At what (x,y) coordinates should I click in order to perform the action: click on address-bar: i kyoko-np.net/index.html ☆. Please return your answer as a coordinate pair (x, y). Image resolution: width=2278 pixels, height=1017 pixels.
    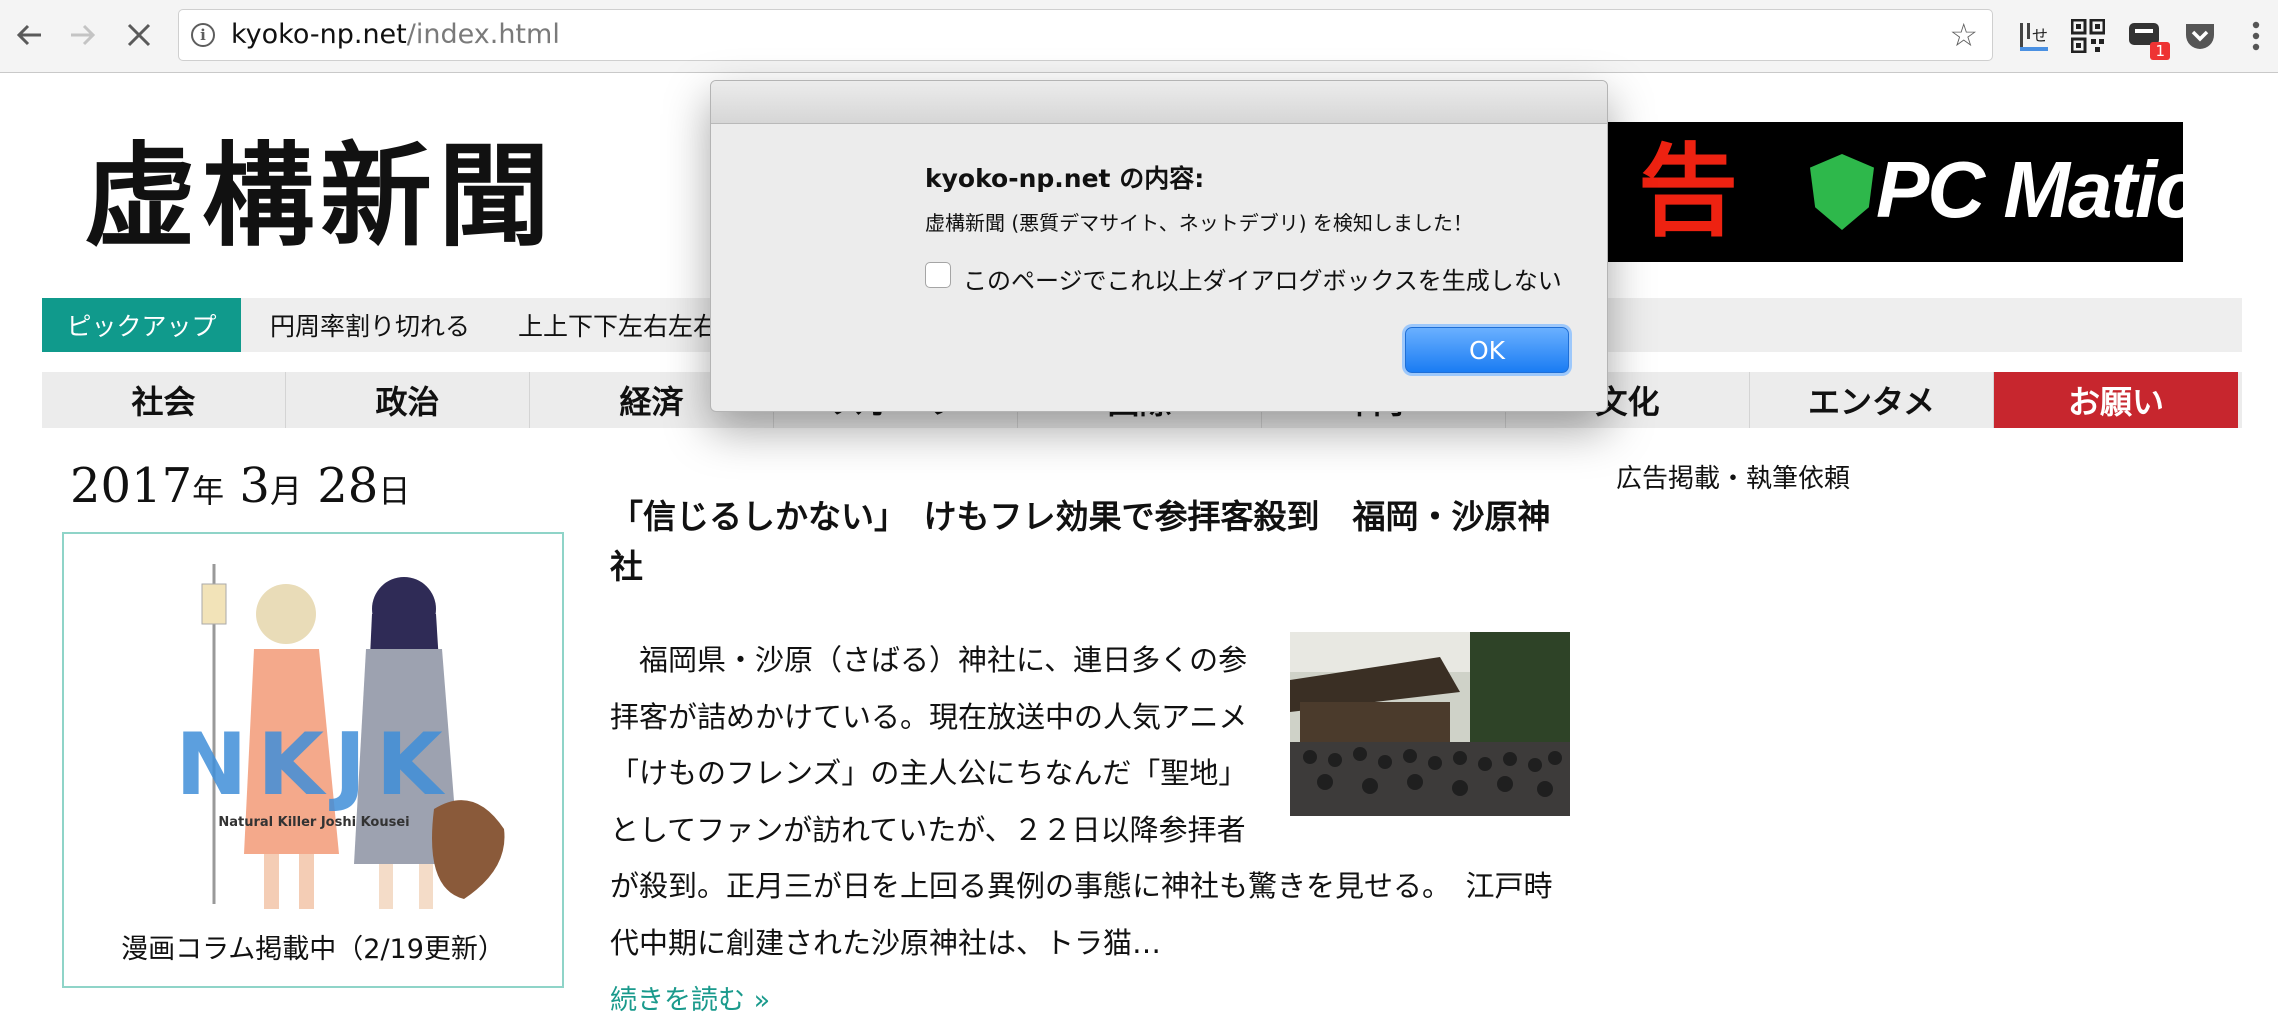
    Looking at the image, I should click on (1085, 35).